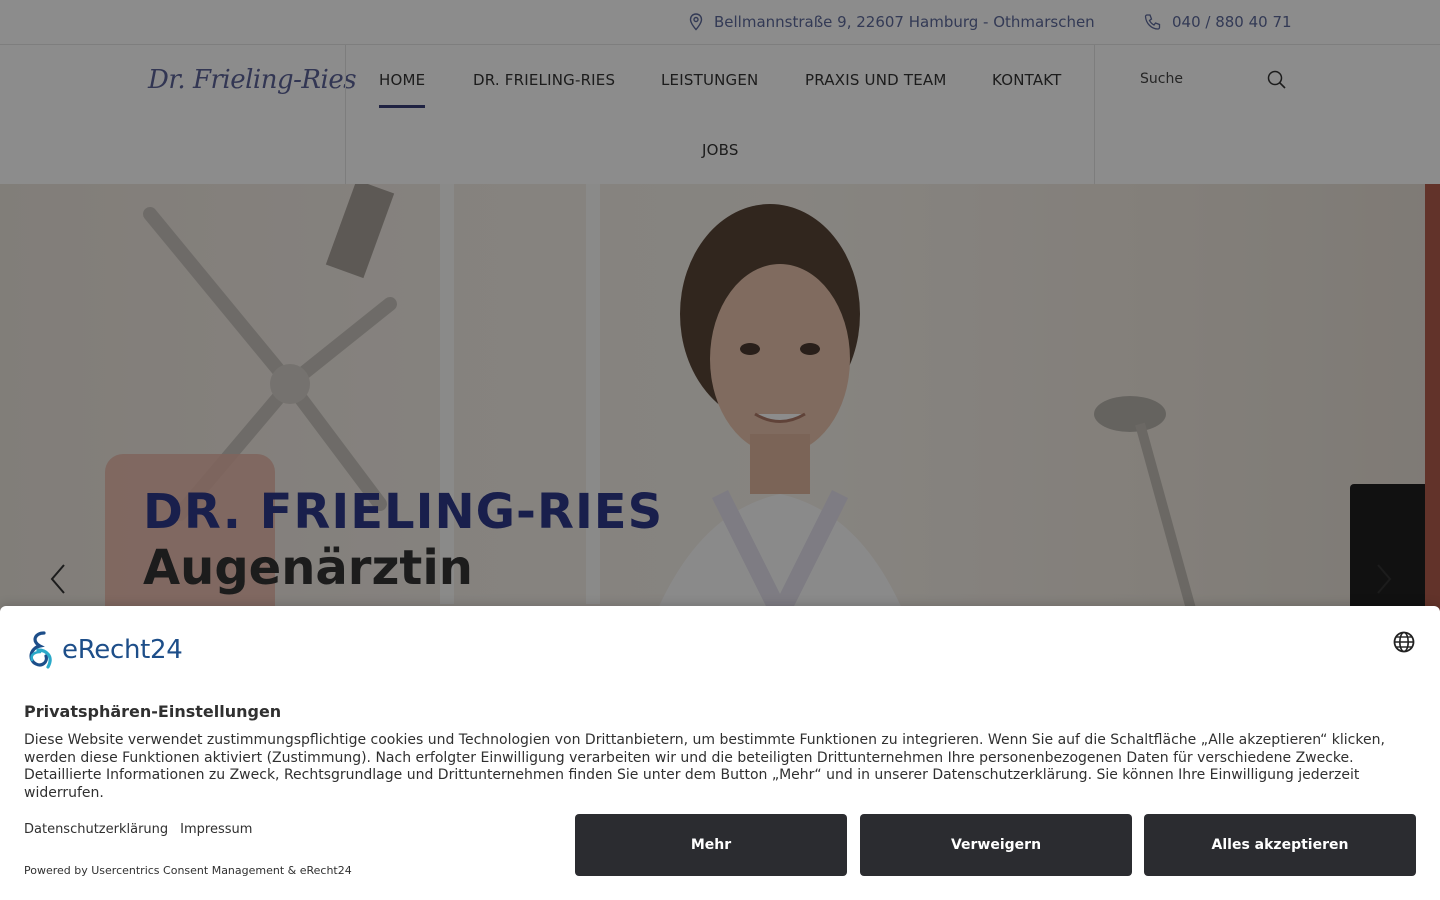 This screenshot has width=1440, height=900. Describe the element at coordinates (153, 711) in the screenshot. I see `consent-heading: Privatsphären-Einstellungen` at that location.